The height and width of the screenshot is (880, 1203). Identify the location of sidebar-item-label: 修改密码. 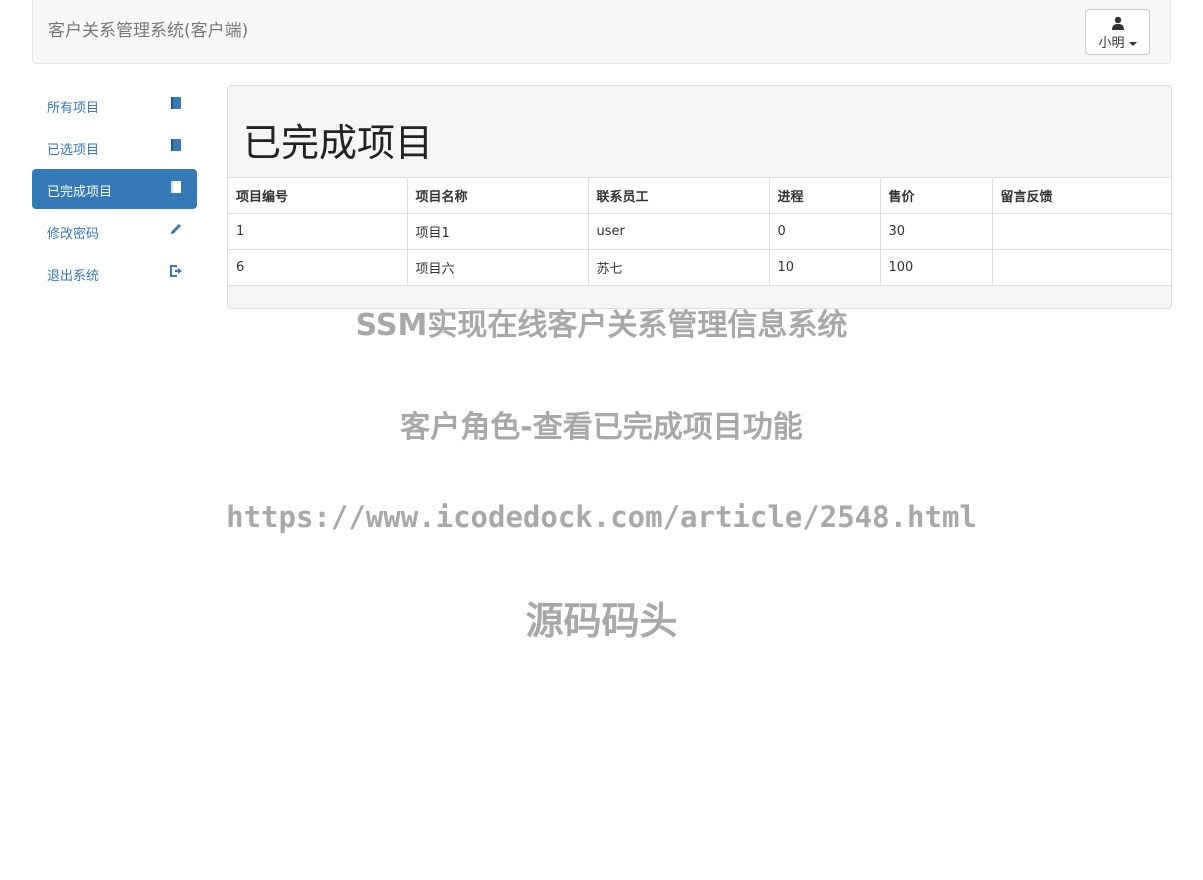
(73, 234).